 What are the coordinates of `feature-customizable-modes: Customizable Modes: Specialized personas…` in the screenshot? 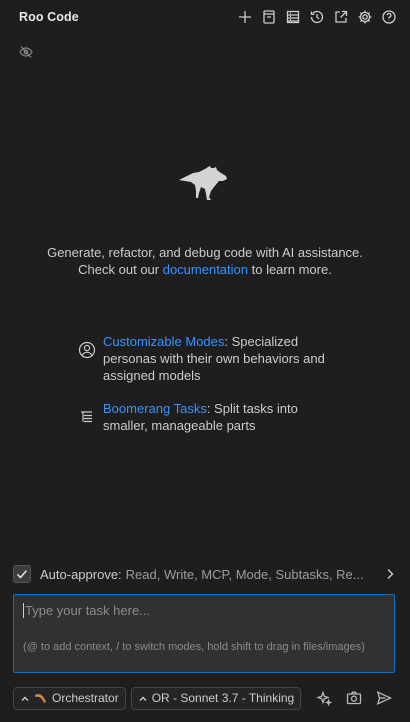 It's located at (208, 358).